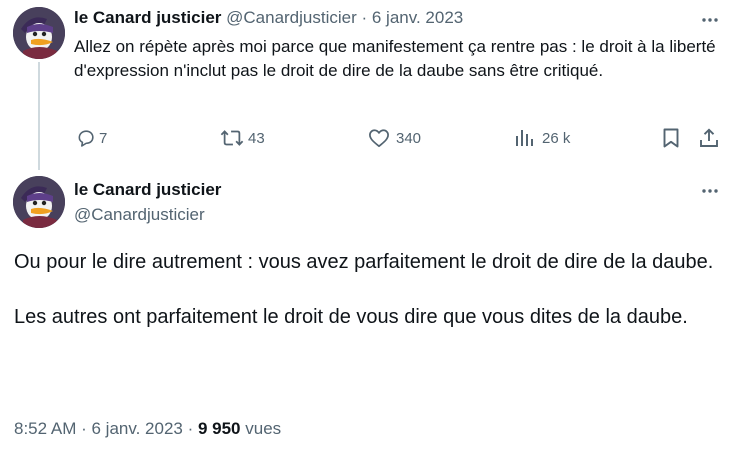  What do you see at coordinates (219, 428) in the screenshot?
I see `tweet2-views-count: 9 950` at bounding box center [219, 428].